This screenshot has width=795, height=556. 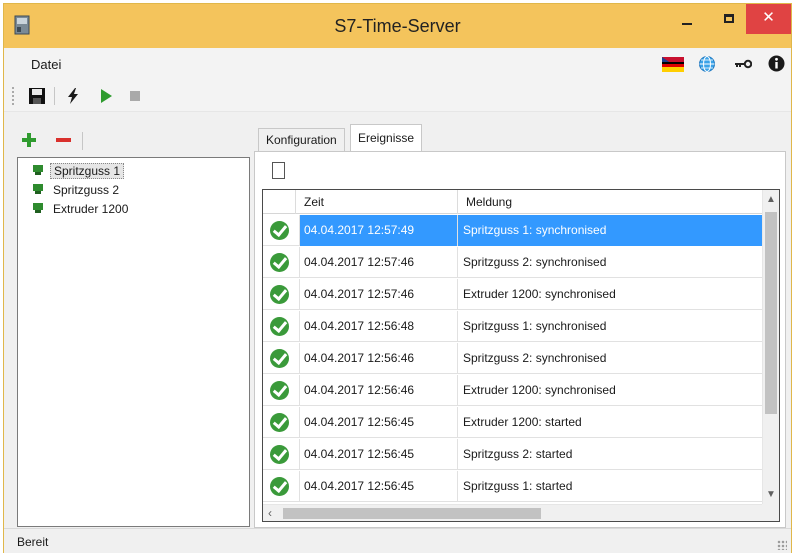 What do you see at coordinates (771, 313) in the screenshot?
I see `vertical-scroll-thumb` at bounding box center [771, 313].